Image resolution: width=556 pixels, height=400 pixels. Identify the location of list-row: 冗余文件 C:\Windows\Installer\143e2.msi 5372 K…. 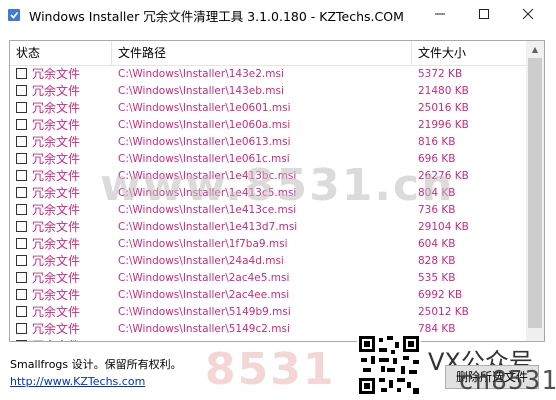
(268, 74).